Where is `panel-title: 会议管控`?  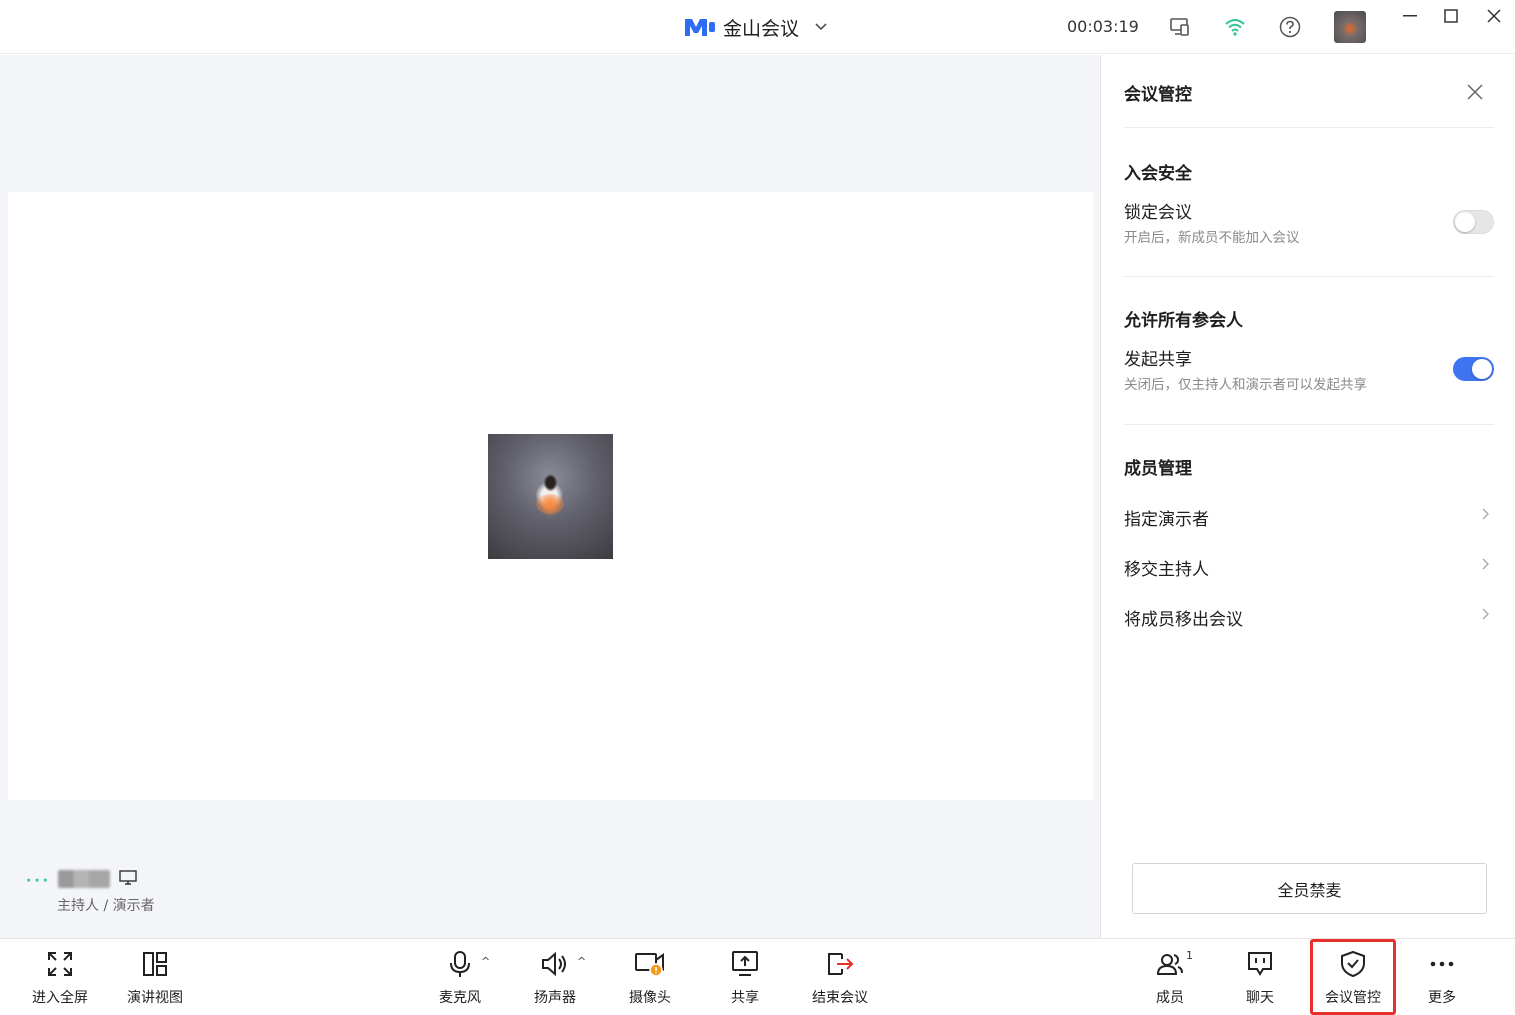
panel-title: 会议管控 is located at coordinates (1158, 95).